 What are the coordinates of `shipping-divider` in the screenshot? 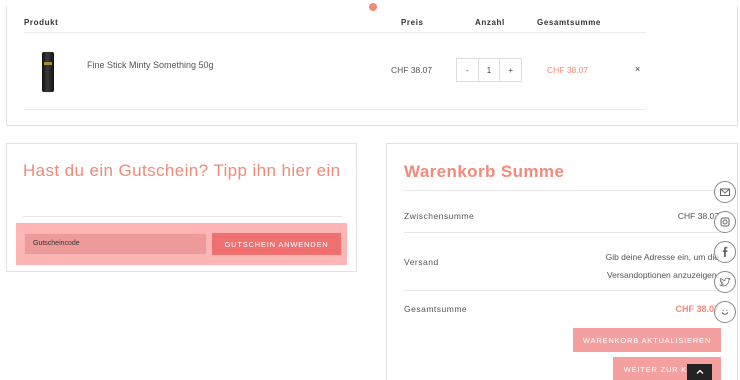 It's located at (563, 290).